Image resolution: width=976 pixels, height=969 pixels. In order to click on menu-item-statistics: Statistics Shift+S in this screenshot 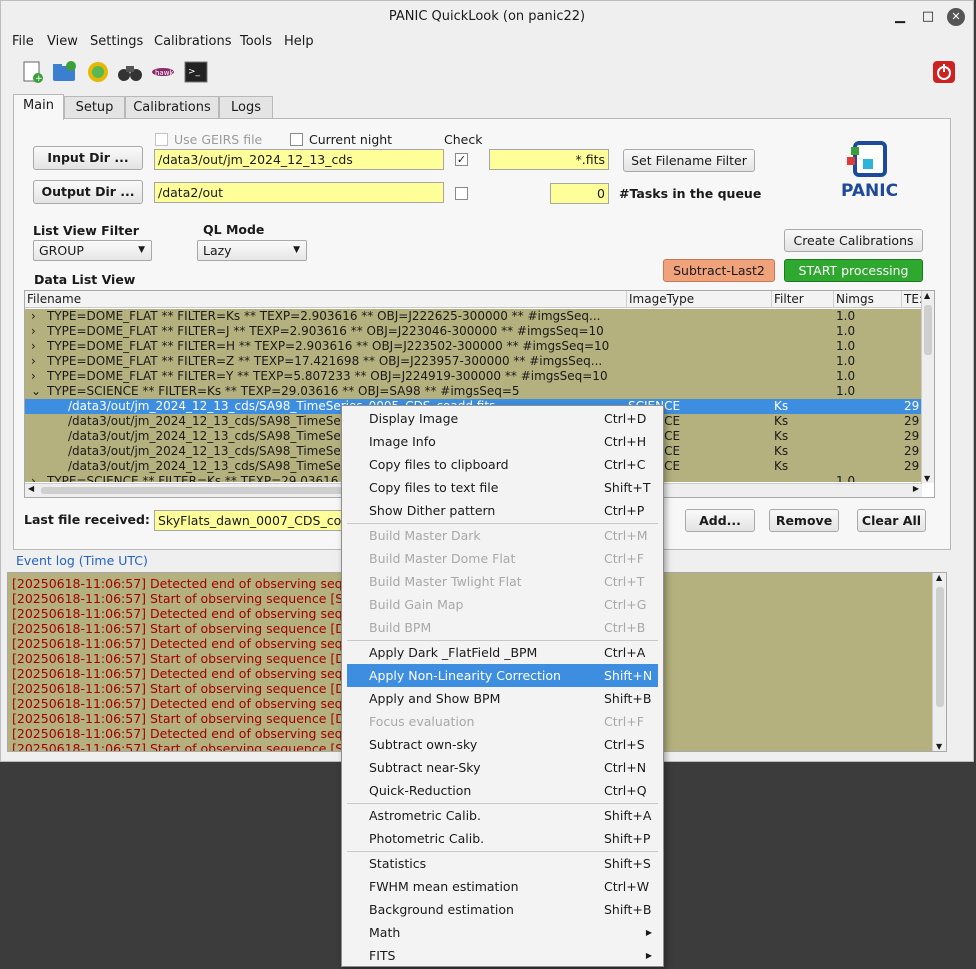, I will do `click(502, 863)`.